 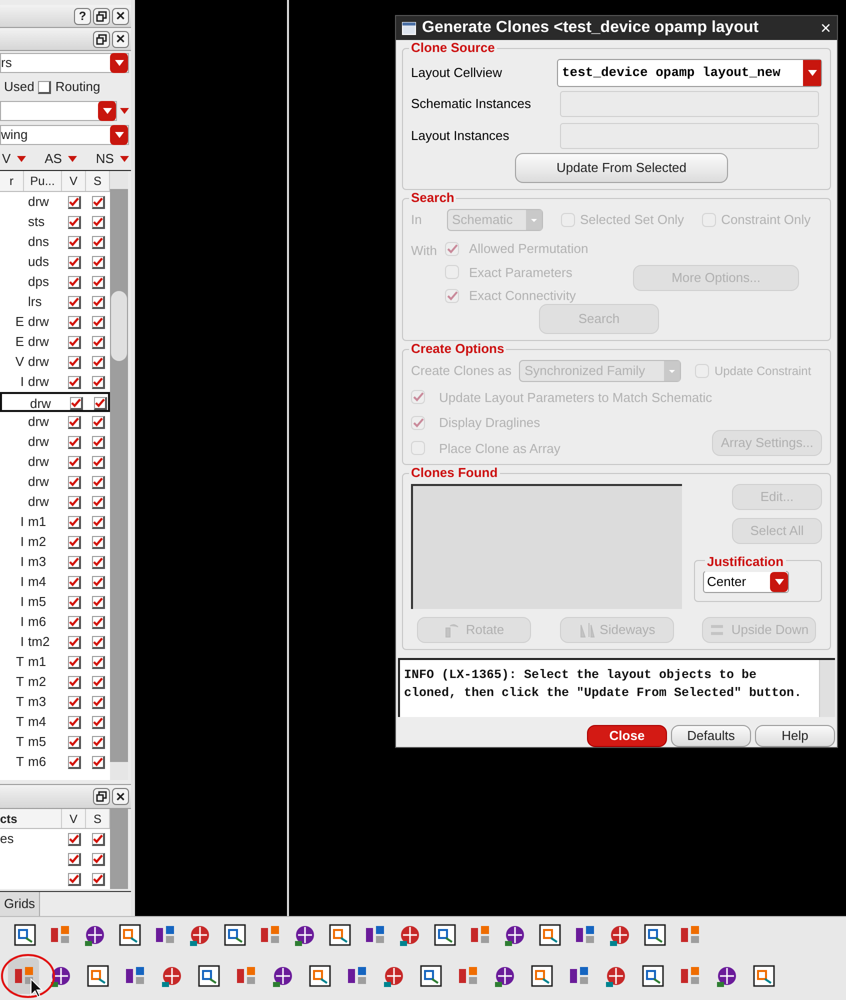 I want to click on filter-toggle: AS, so click(x=59, y=158).